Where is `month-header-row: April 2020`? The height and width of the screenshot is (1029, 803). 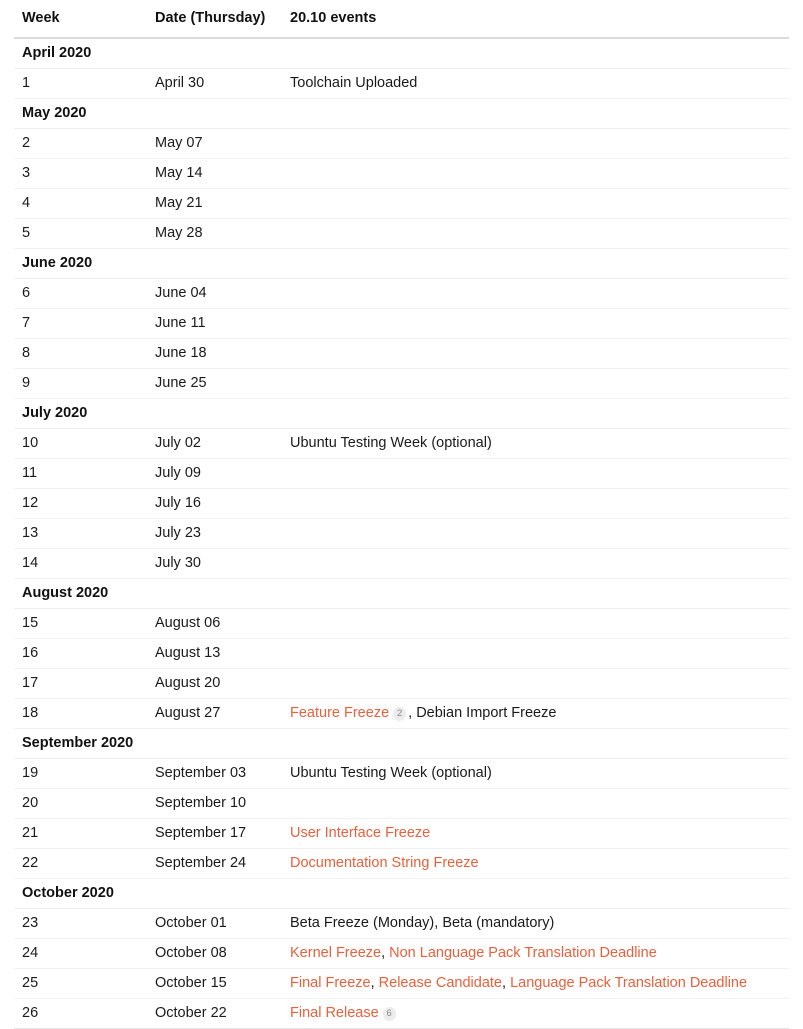
month-header-row: April 2020 is located at coordinates (401, 53).